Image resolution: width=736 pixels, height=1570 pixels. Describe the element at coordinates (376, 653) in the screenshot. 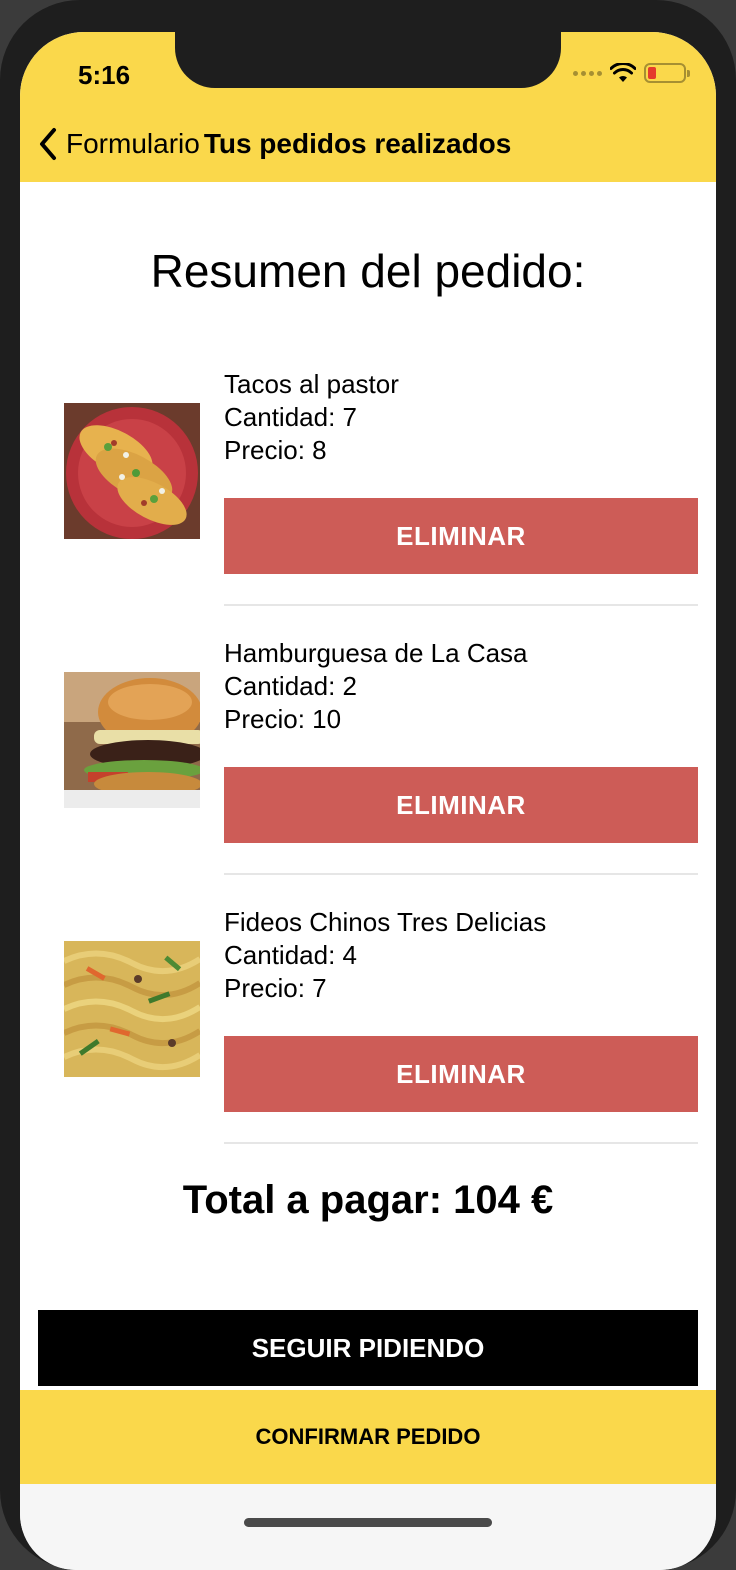

I see `item-name: Hamburguesa de La Casa` at that location.